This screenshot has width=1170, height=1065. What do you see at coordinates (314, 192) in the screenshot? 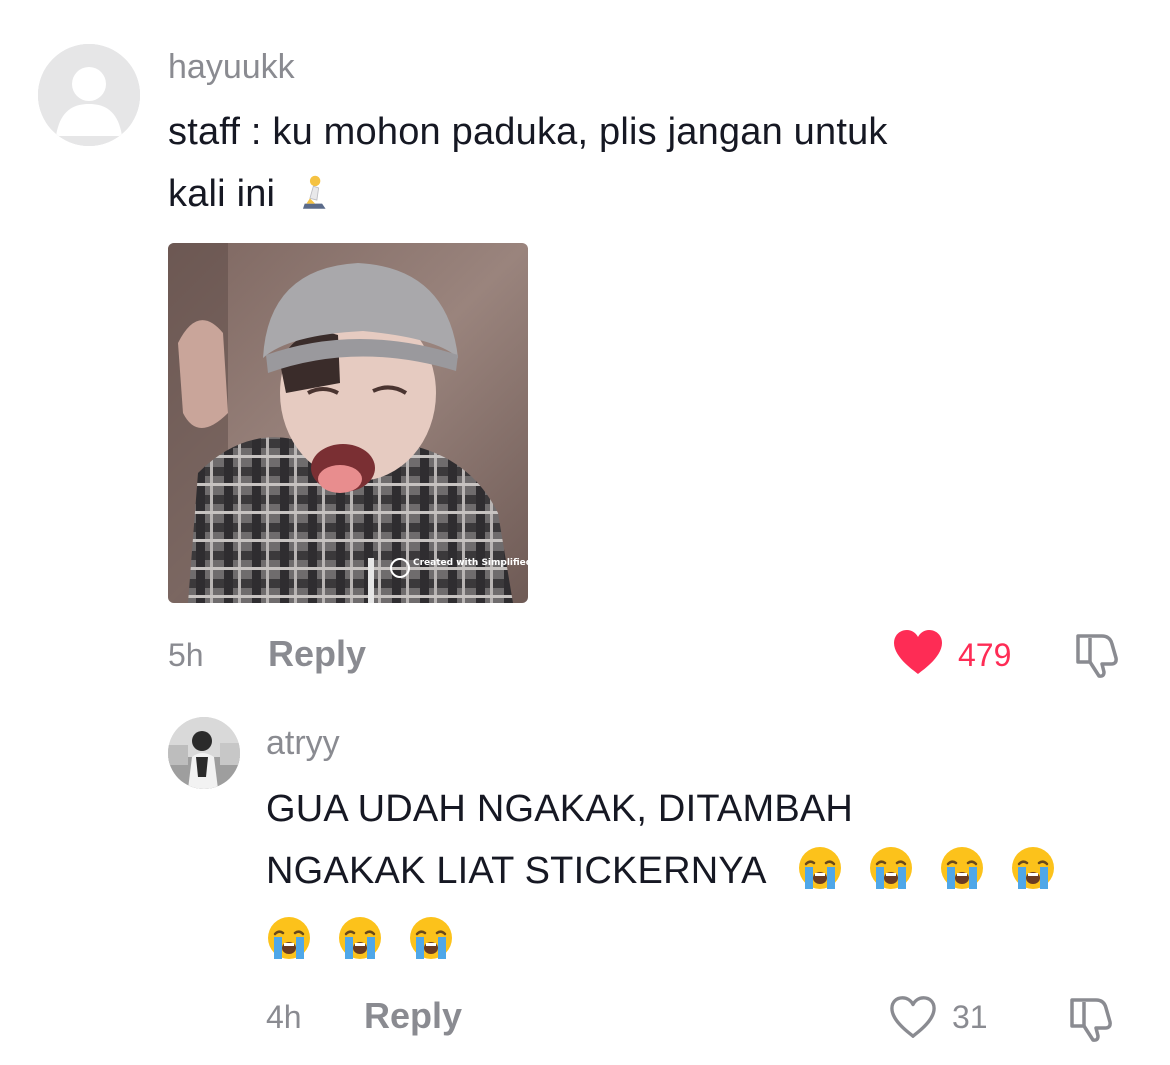
I see `kneeling-person-emoji` at bounding box center [314, 192].